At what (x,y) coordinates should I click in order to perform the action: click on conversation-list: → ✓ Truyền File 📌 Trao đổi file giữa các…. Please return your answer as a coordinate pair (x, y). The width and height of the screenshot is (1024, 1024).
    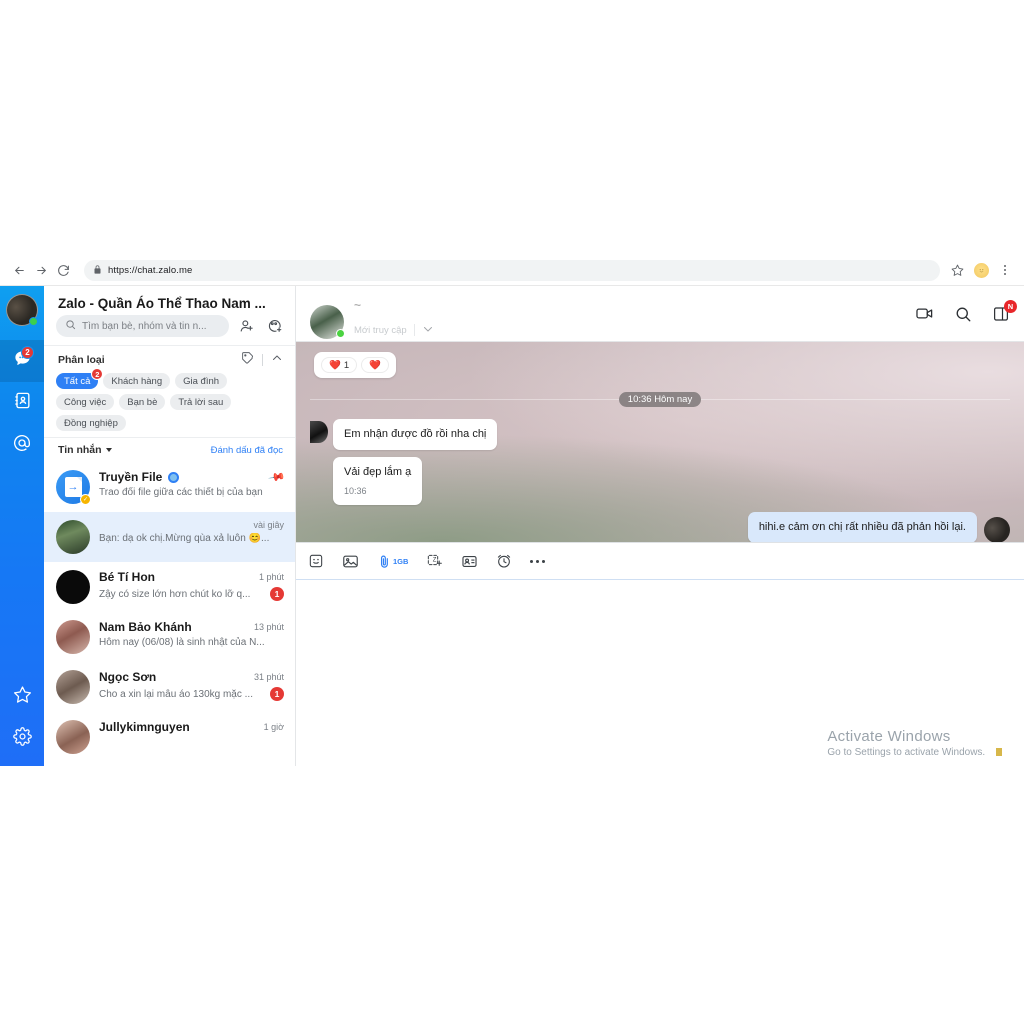
    Looking at the image, I should click on (169, 614).